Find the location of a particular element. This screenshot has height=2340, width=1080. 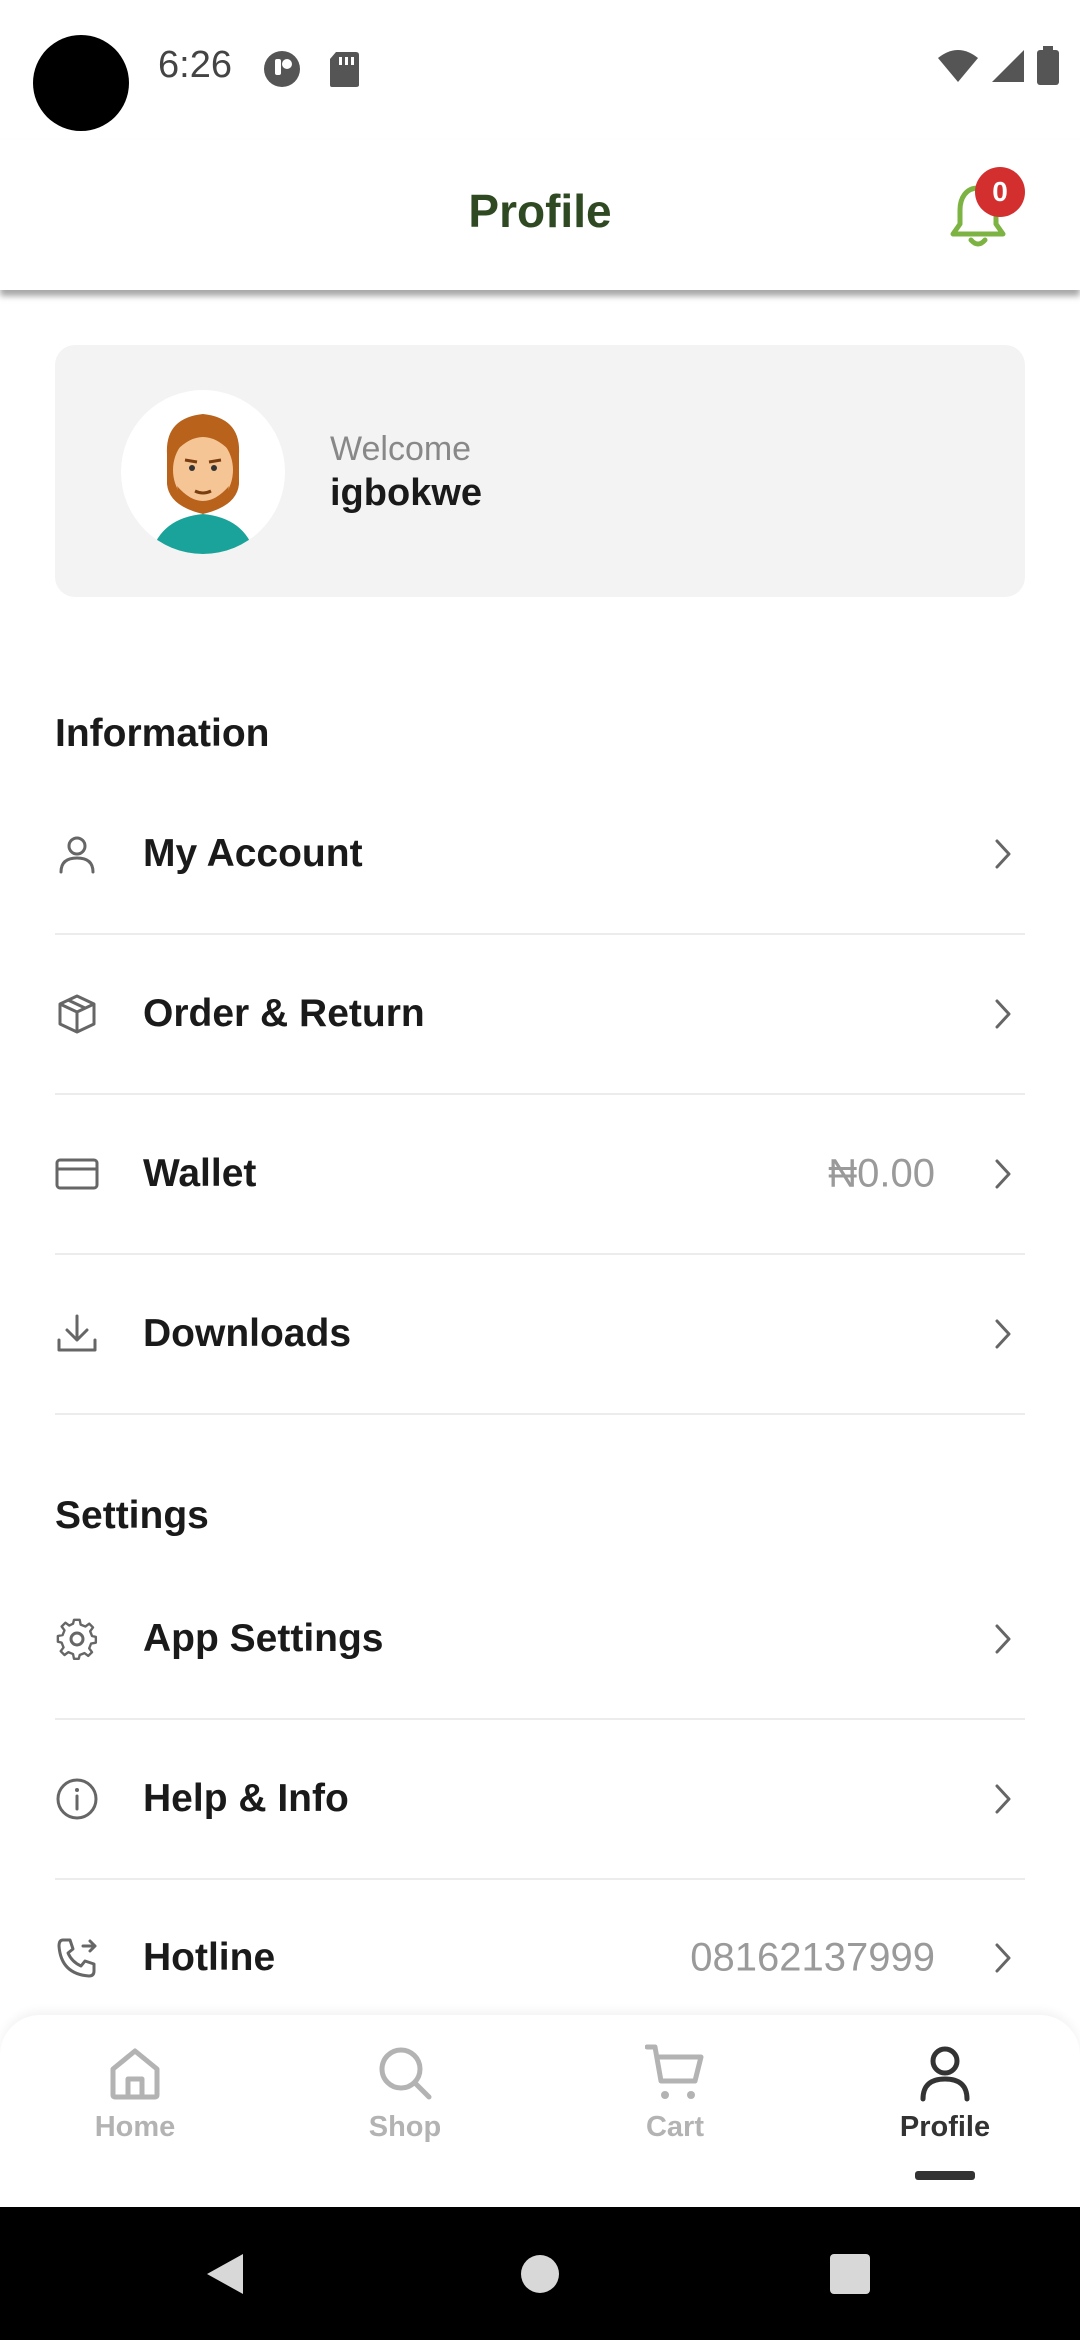

nav-item-profile: Profile is located at coordinates (945, 2093).